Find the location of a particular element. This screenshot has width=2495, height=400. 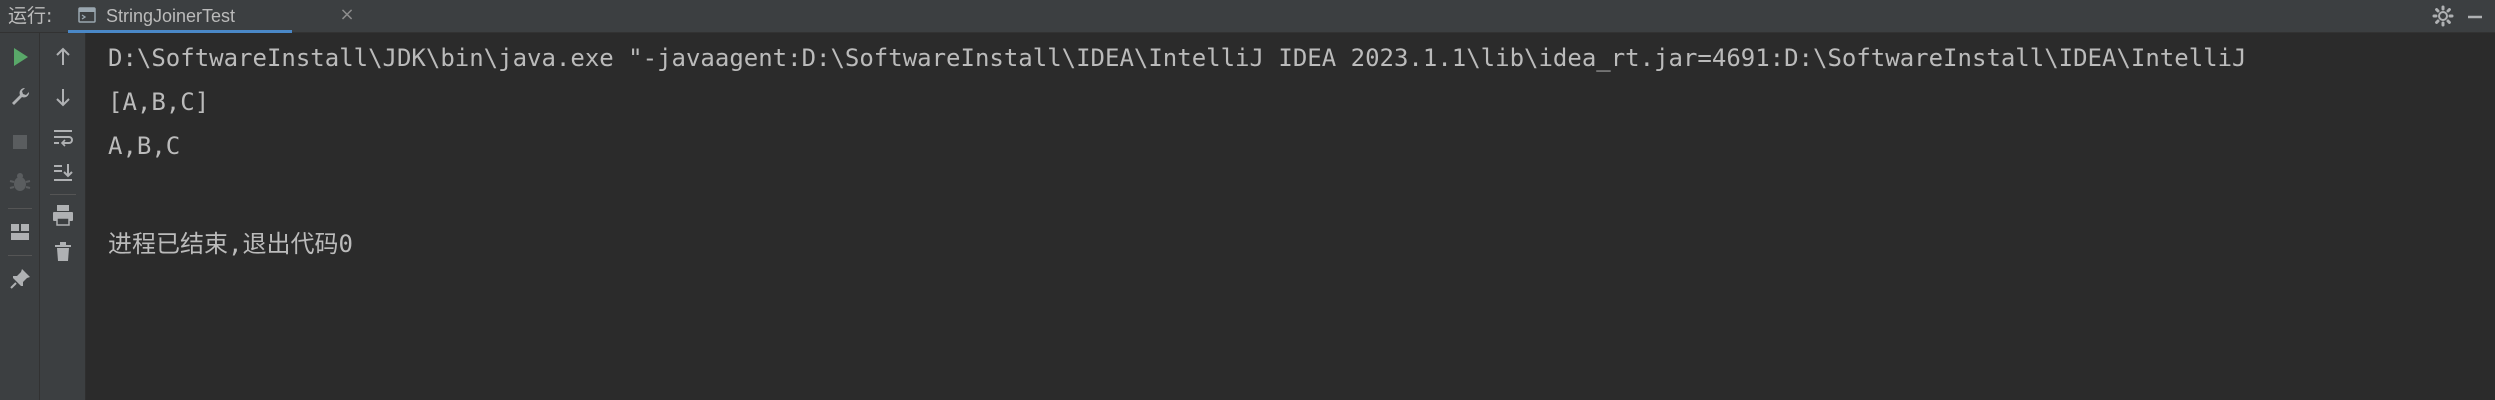

stop-icon is located at coordinates (20, 142).